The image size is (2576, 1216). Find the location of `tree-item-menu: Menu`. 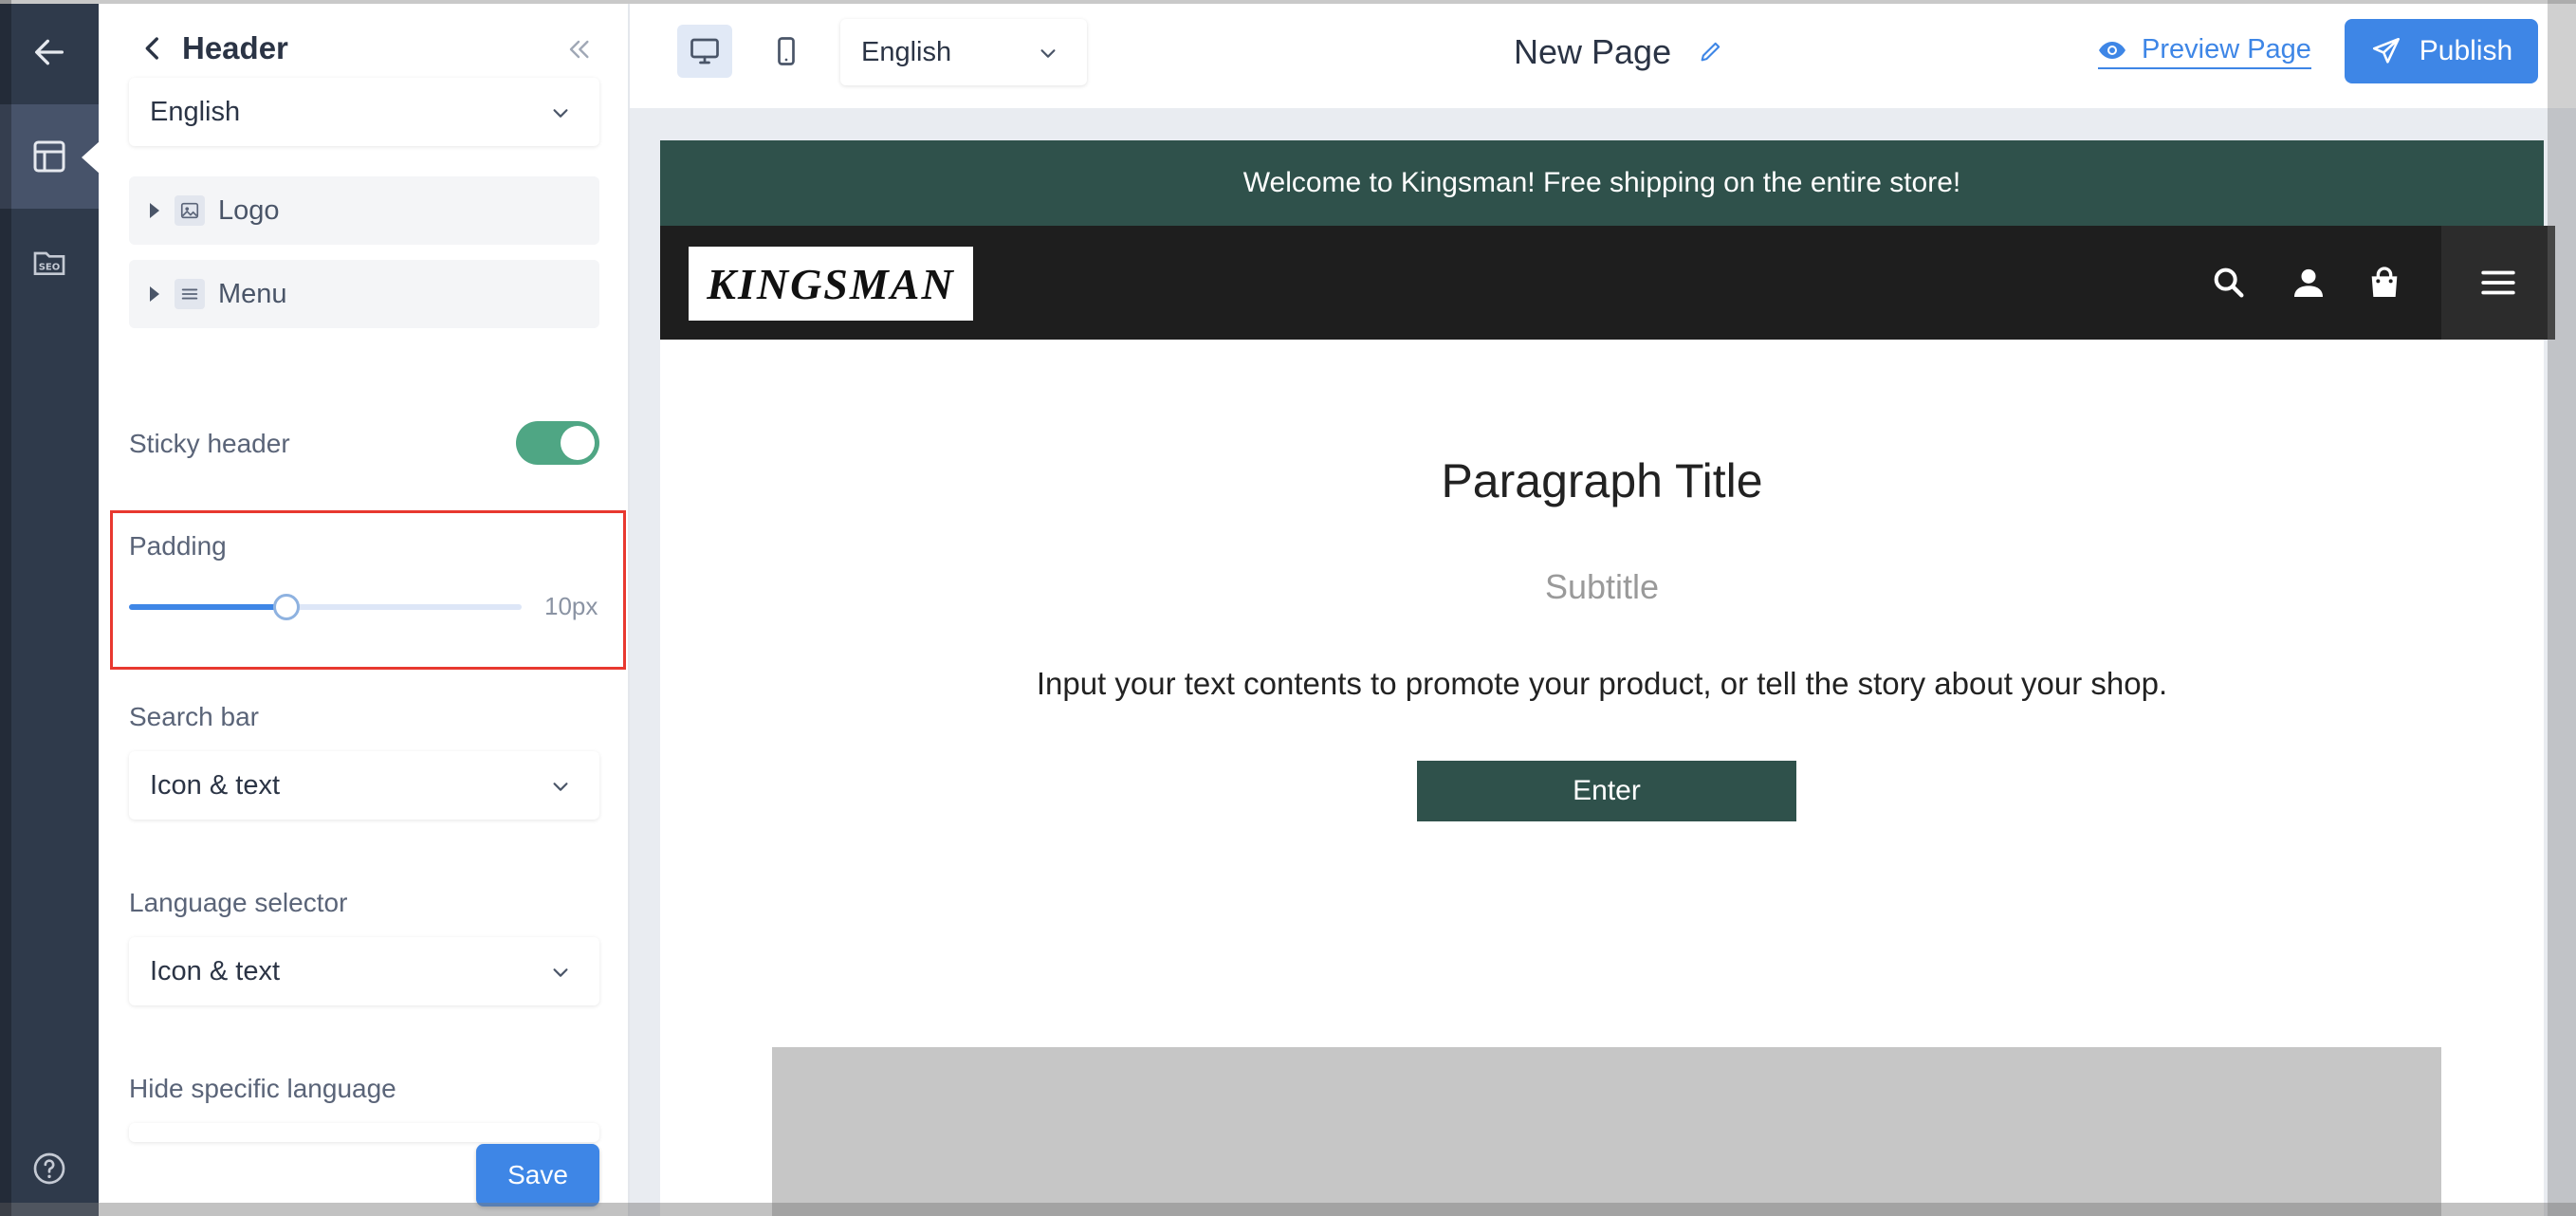

tree-item-menu: Menu is located at coordinates (364, 294).